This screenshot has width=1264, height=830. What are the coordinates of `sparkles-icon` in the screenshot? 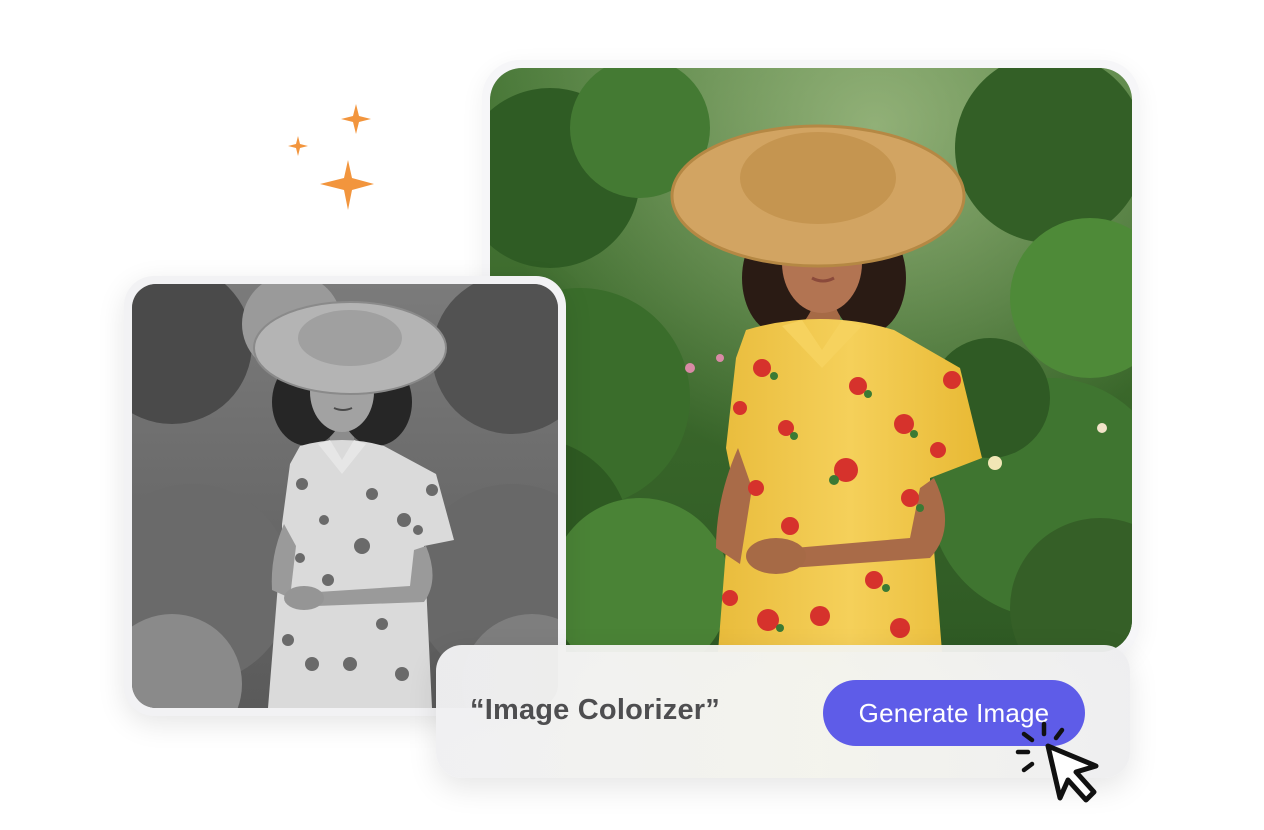 It's located at (332, 158).